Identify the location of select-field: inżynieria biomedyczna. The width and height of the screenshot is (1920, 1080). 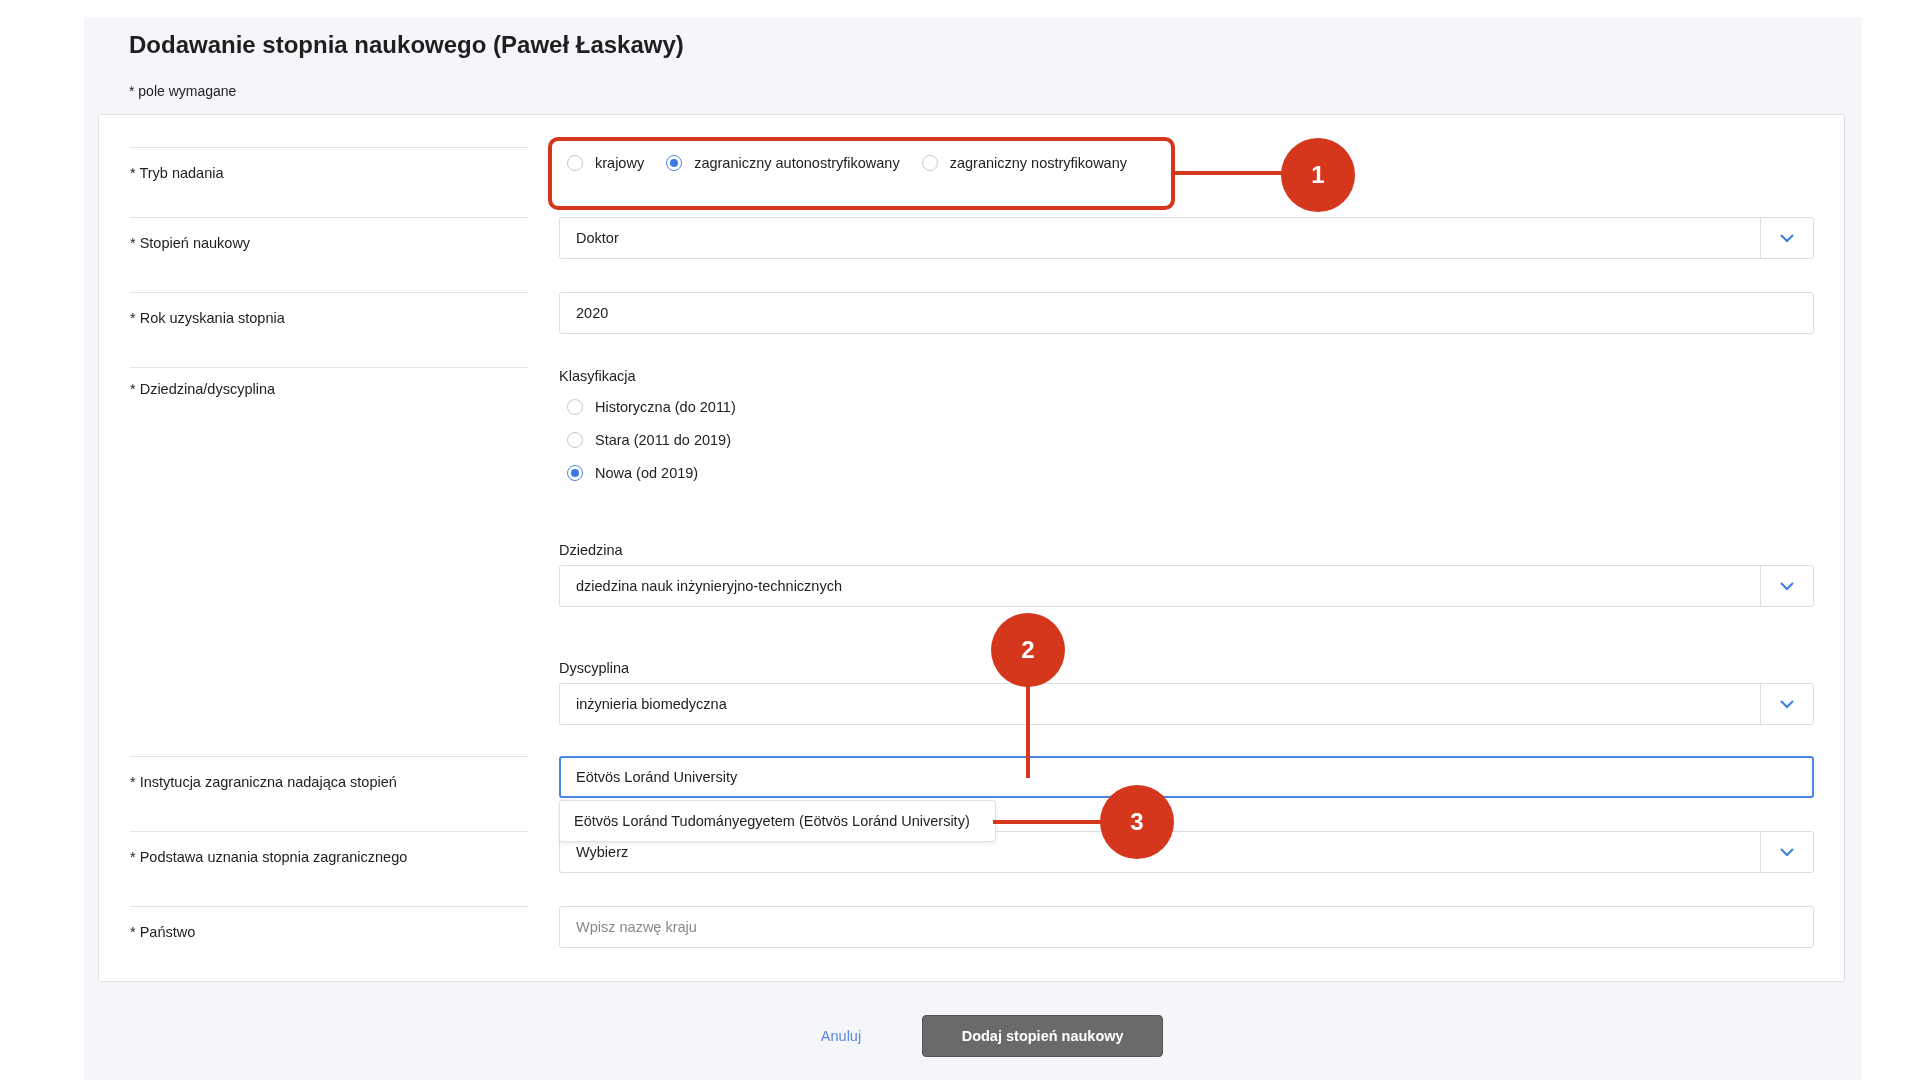
(1186, 704).